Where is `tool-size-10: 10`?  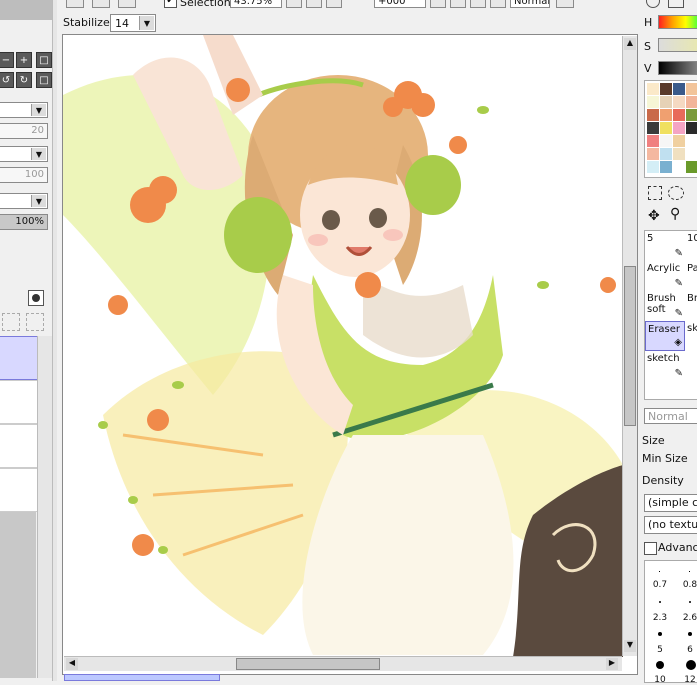 tool-size-10: 10 is located at coordinates (691, 246).